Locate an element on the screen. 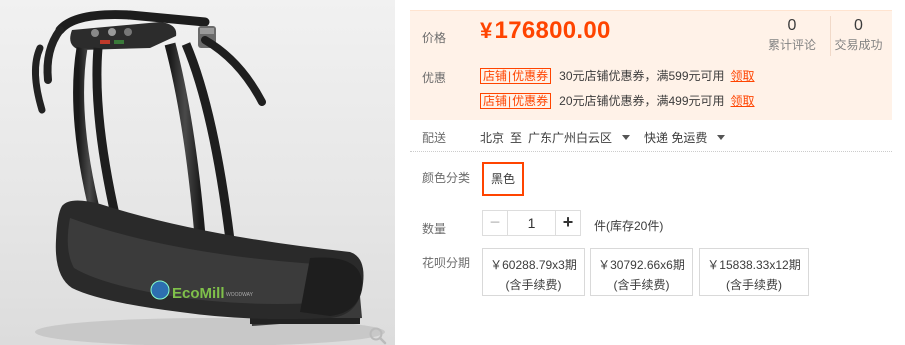 This screenshot has height=345, width=905. brand-logo-text: EcoMill is located at coordinates (198, 293).